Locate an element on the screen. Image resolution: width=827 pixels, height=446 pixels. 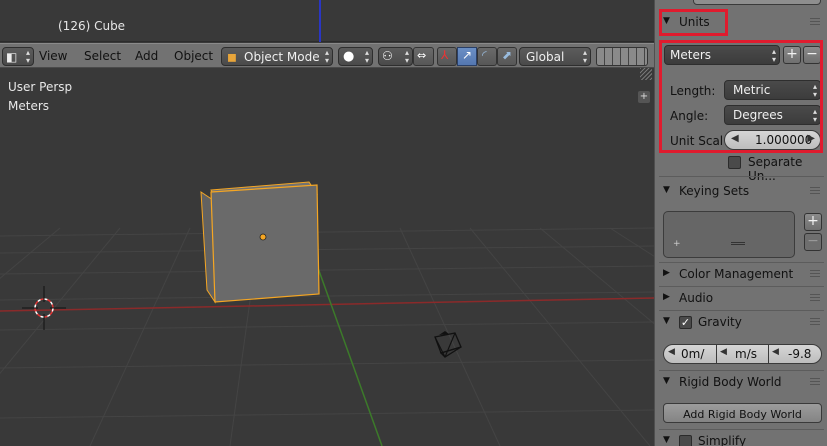
color-management-section-header: ▶ Color Management is located at coordinates (741, 275).